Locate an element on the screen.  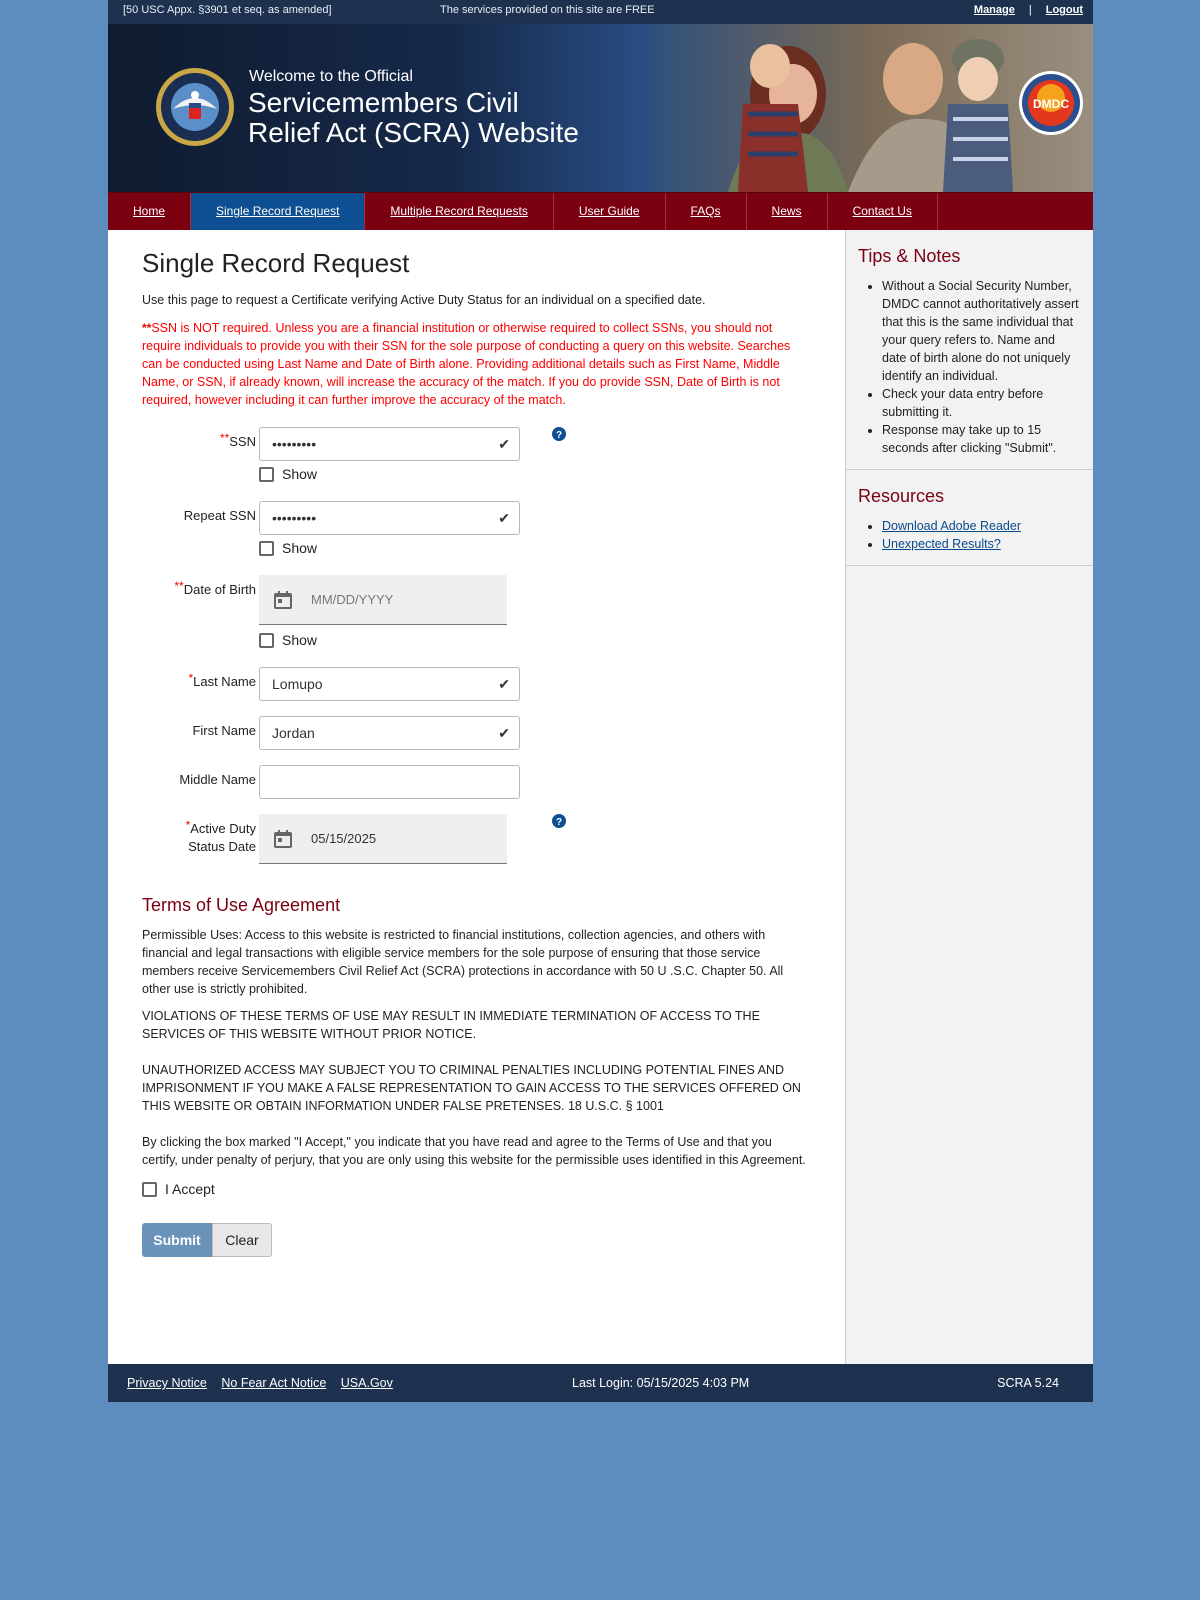
no-fear-act-link: No Fear Act Notice is located at coordinates (273, 1383).